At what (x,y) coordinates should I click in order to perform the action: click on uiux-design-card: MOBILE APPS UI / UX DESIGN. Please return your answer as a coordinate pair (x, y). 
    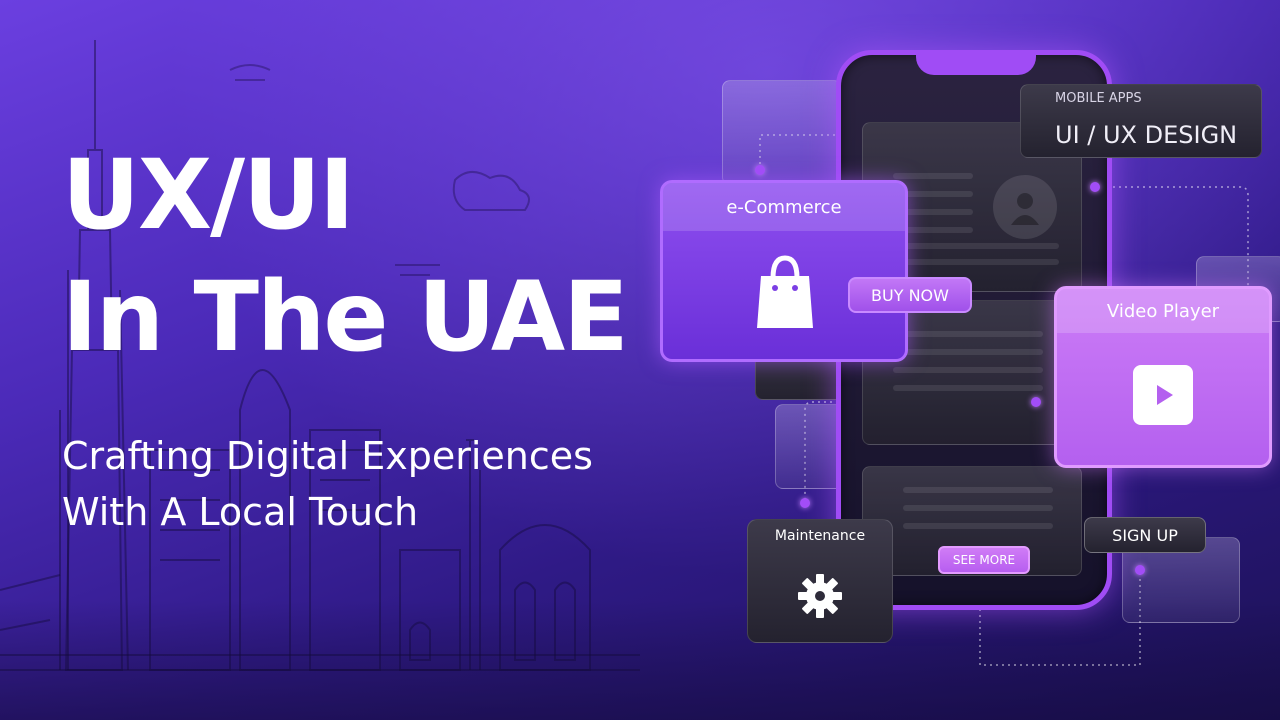
    Looking at the image, I should click on (1141, 121).